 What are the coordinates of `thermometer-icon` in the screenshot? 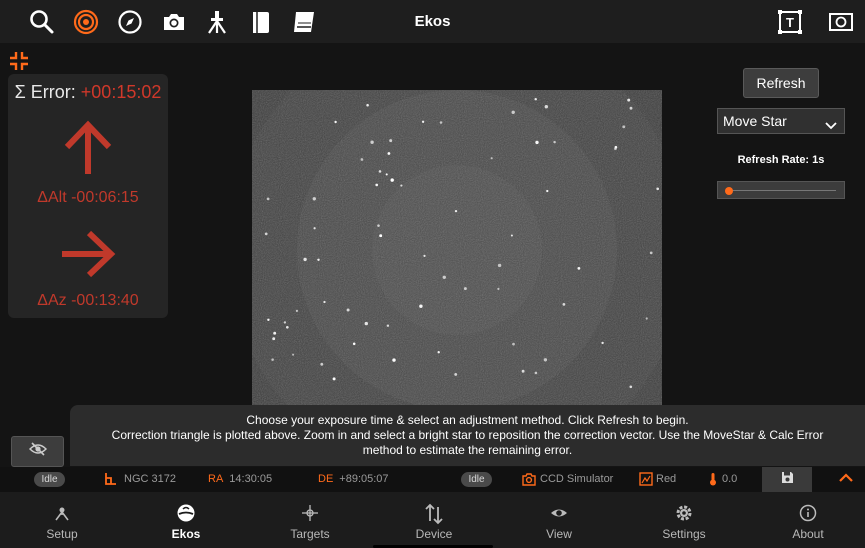 It's located at (713, 479).